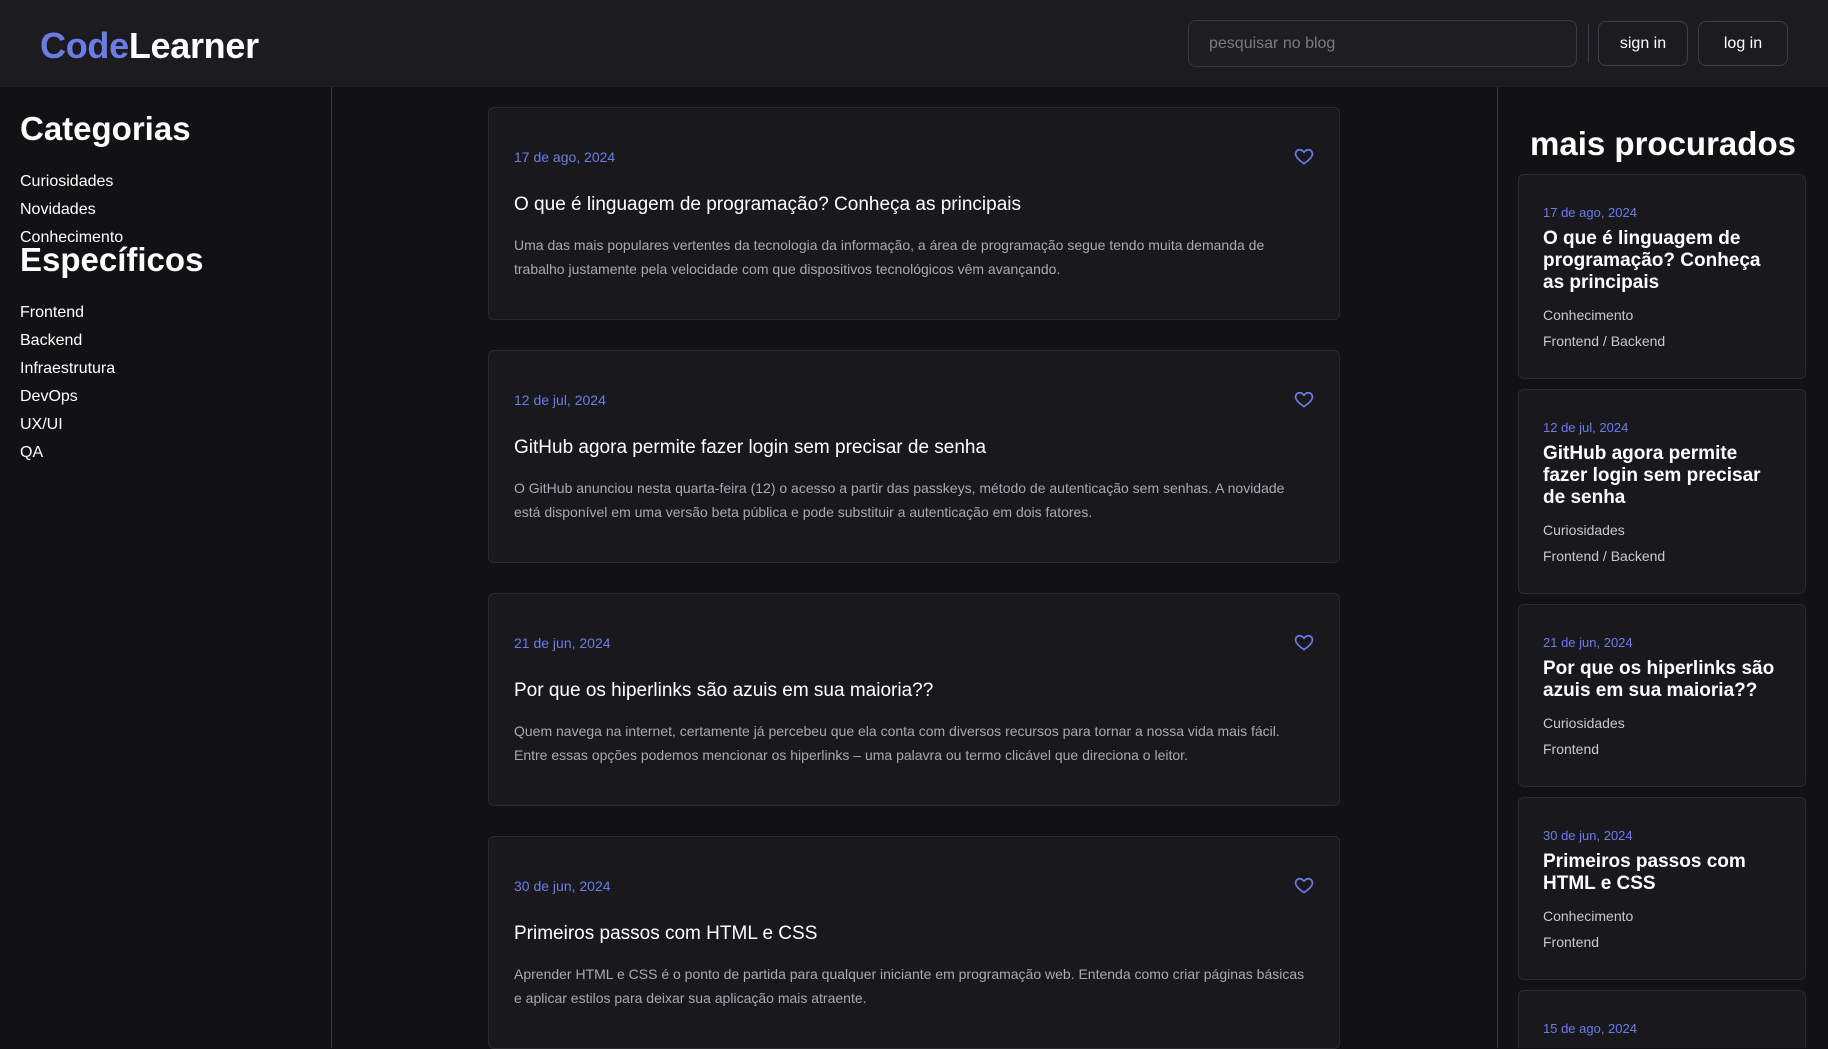  Describe the element at coordinates (49, 397) in the screenshot. I see `sidebar-item-devops: DevOps` at that location.